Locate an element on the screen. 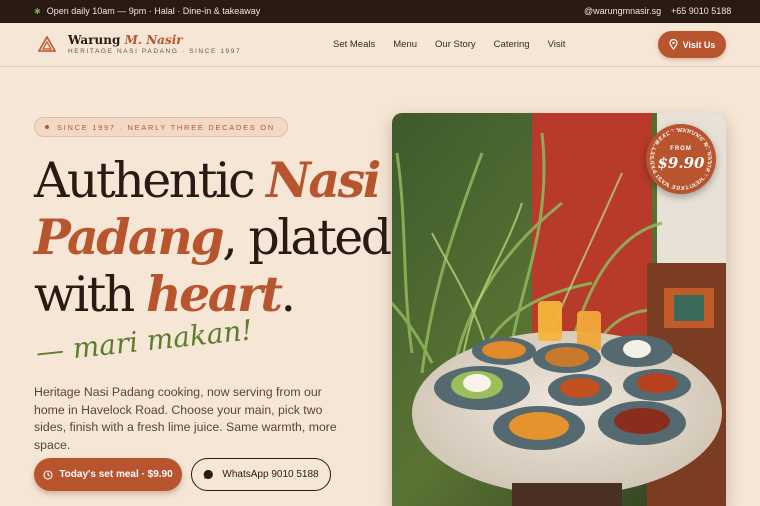 The height and width of the screenshot is (506, 760). brand-tagline: HERITAGE NASI PADANG · SINCE 1997 is located at coordinates (155, 51).